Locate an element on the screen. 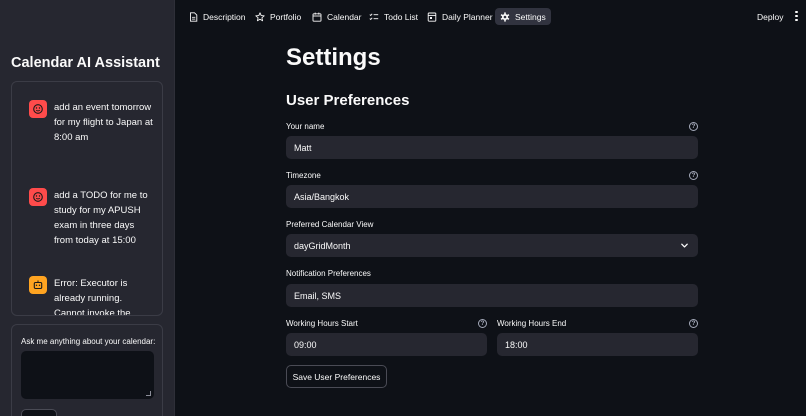 This screenshot has width=806, height=416. notifications-value: Email, SMS is located at coordinates (318, 295).